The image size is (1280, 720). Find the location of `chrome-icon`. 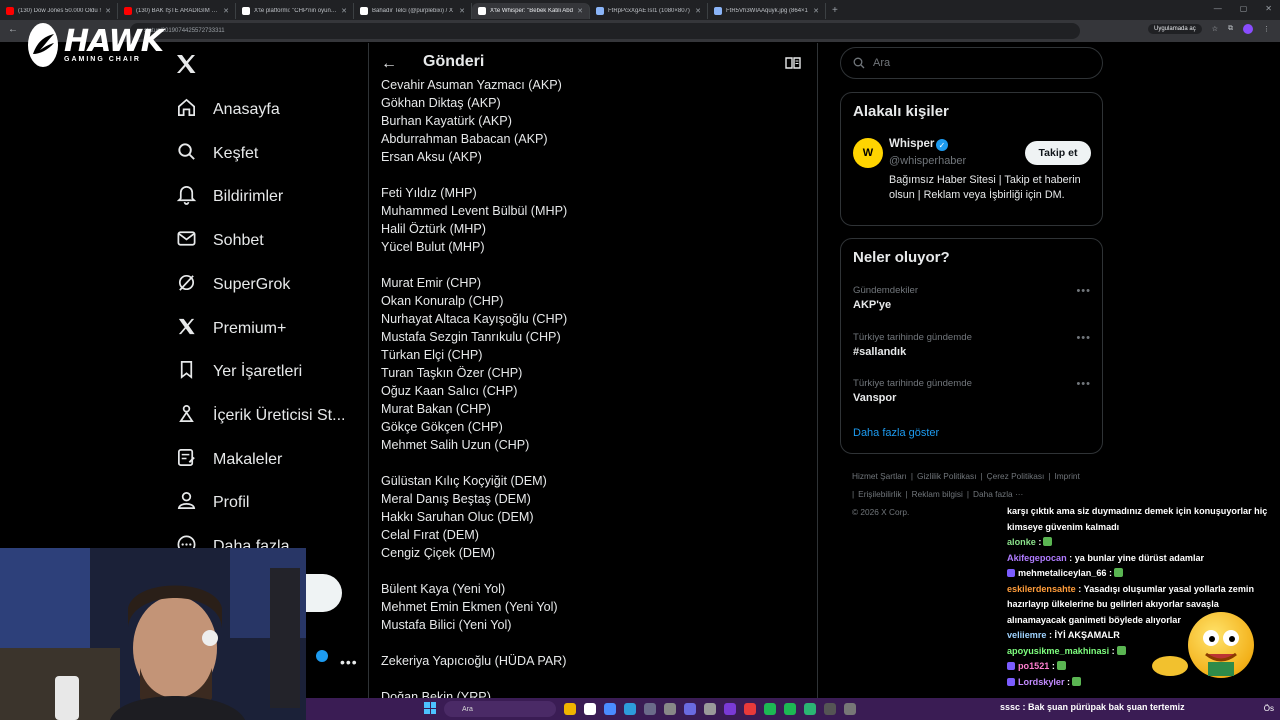

chrome-icon is located at coordinates (590, 709).